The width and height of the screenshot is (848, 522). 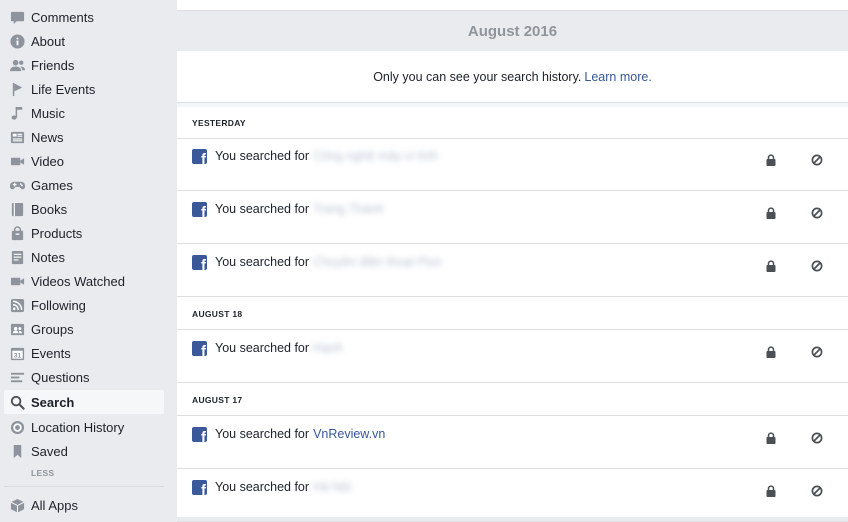 I want to click on sidebar-item-label: News, so click(x=47, y=137).